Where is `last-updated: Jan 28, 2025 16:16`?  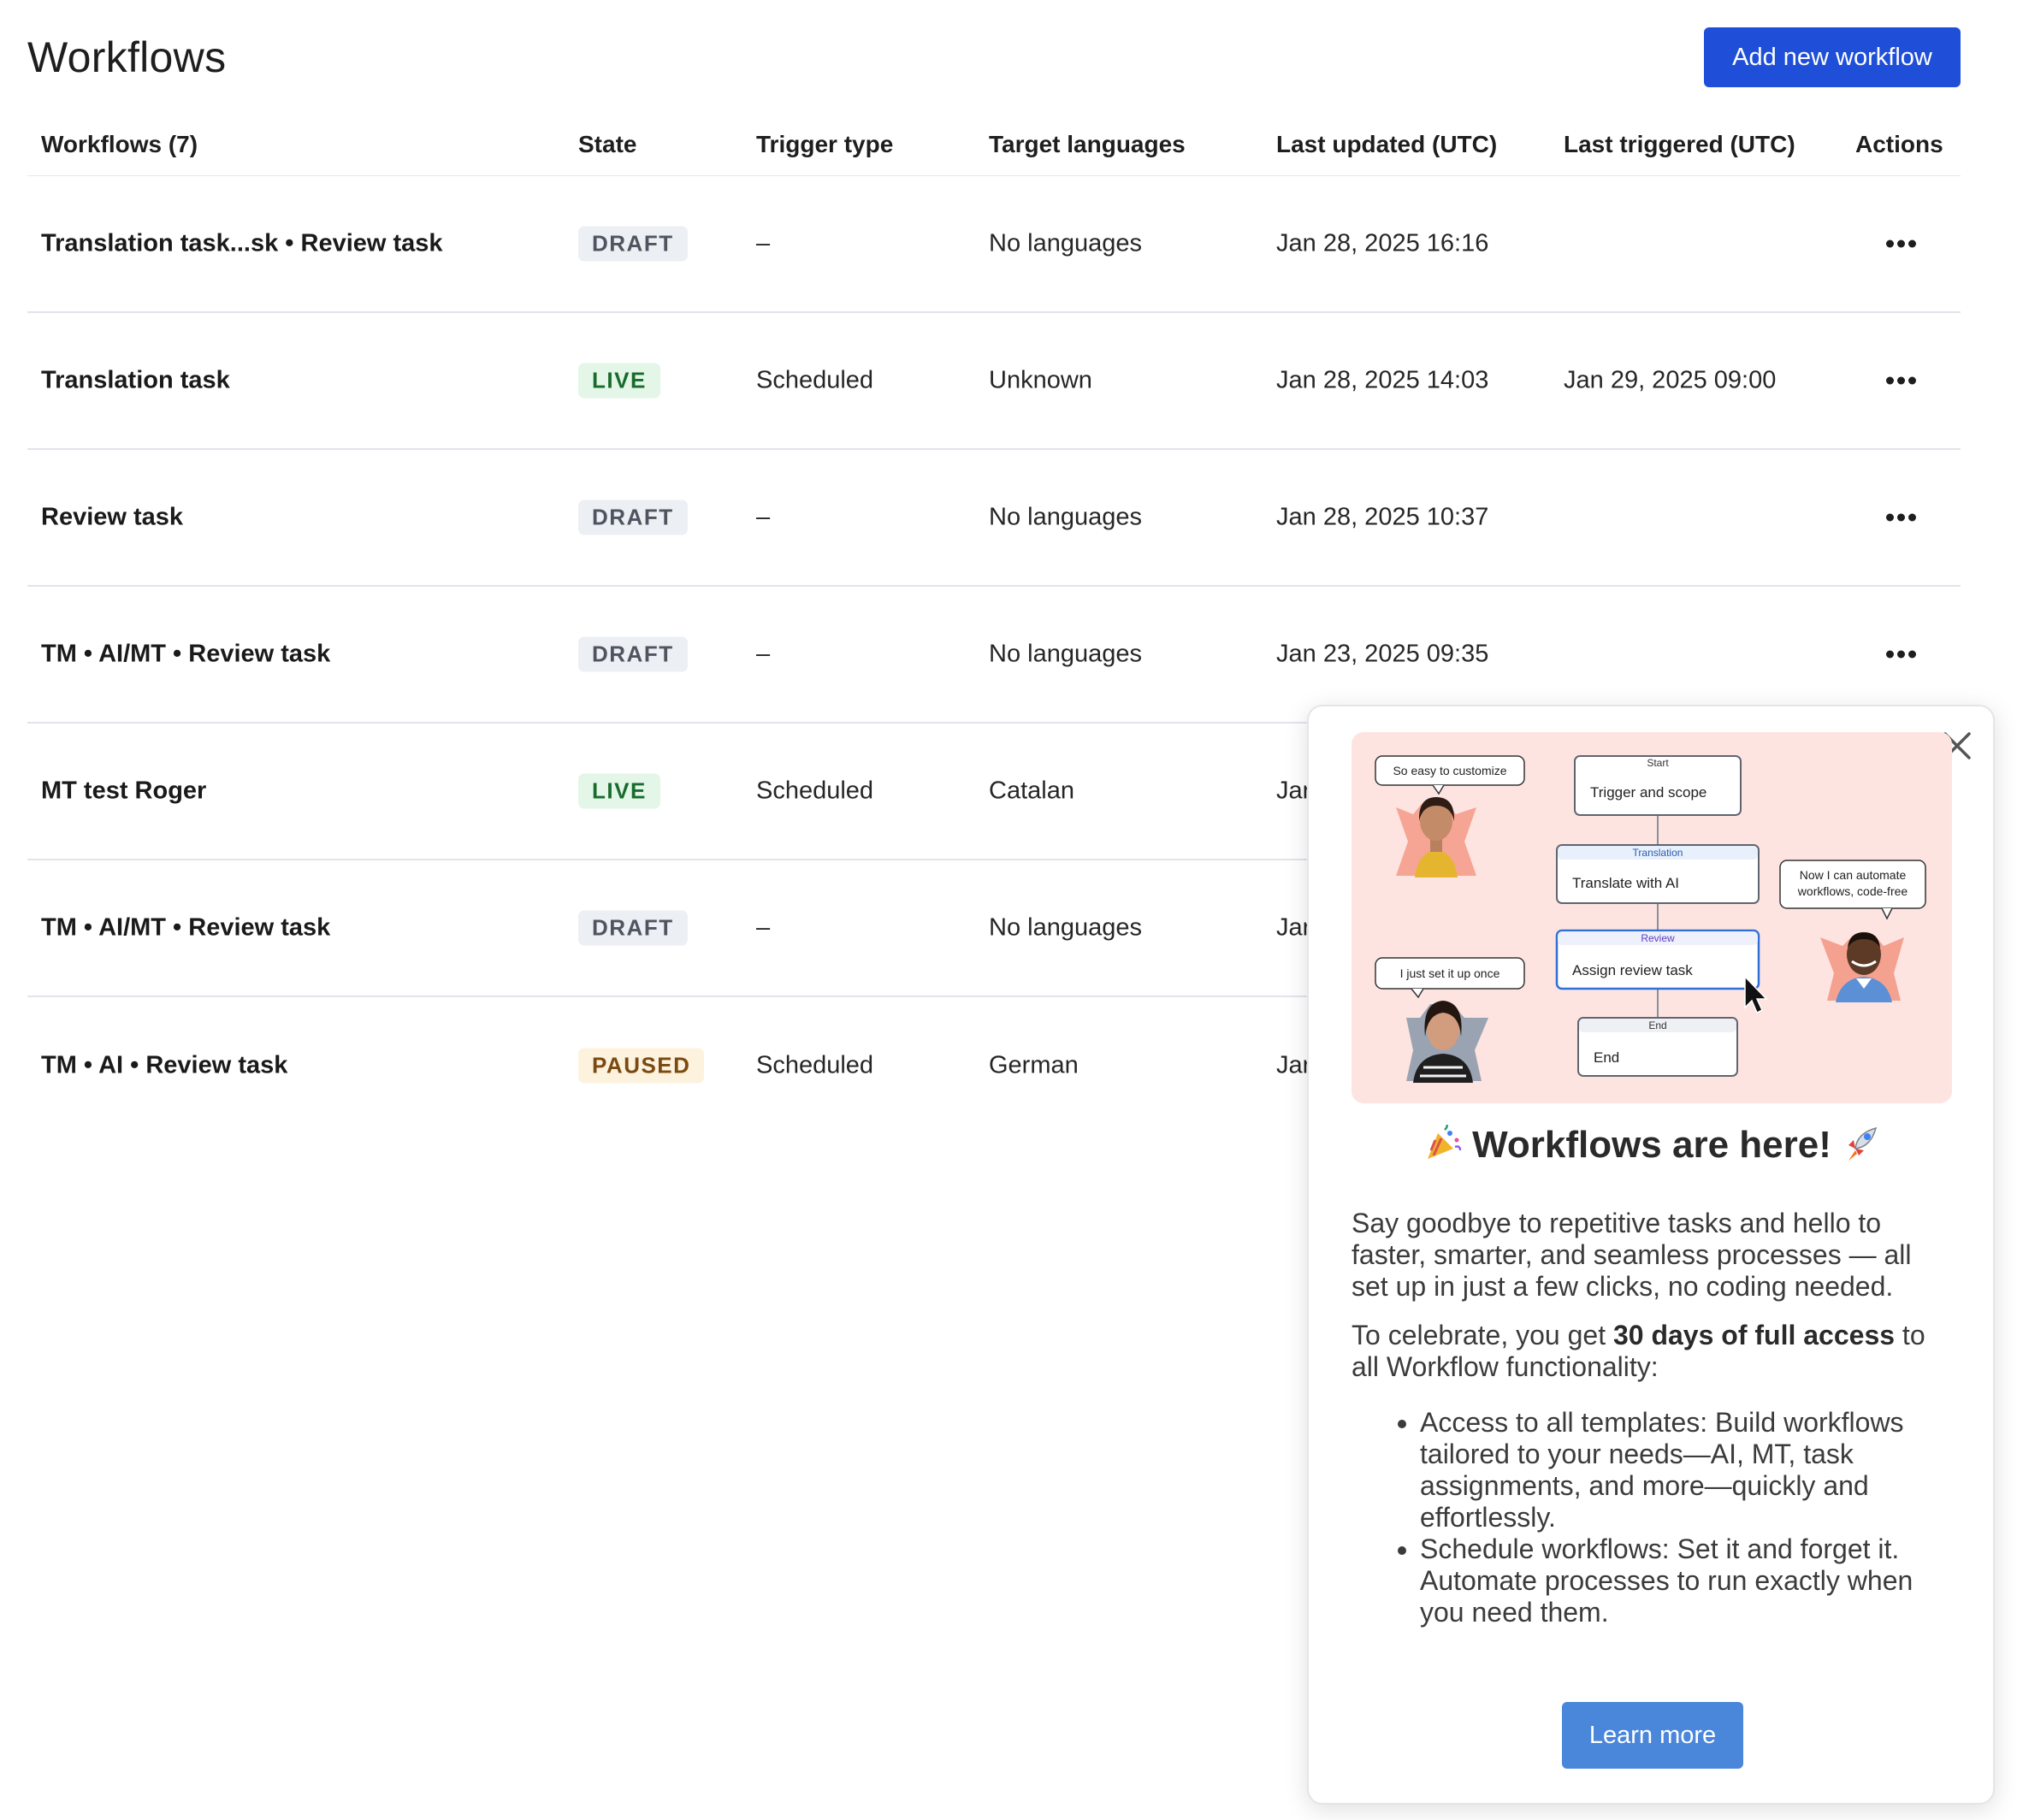 last-updated: Jan 28, 2025 16:16 is located at coordinates (1382, 243).